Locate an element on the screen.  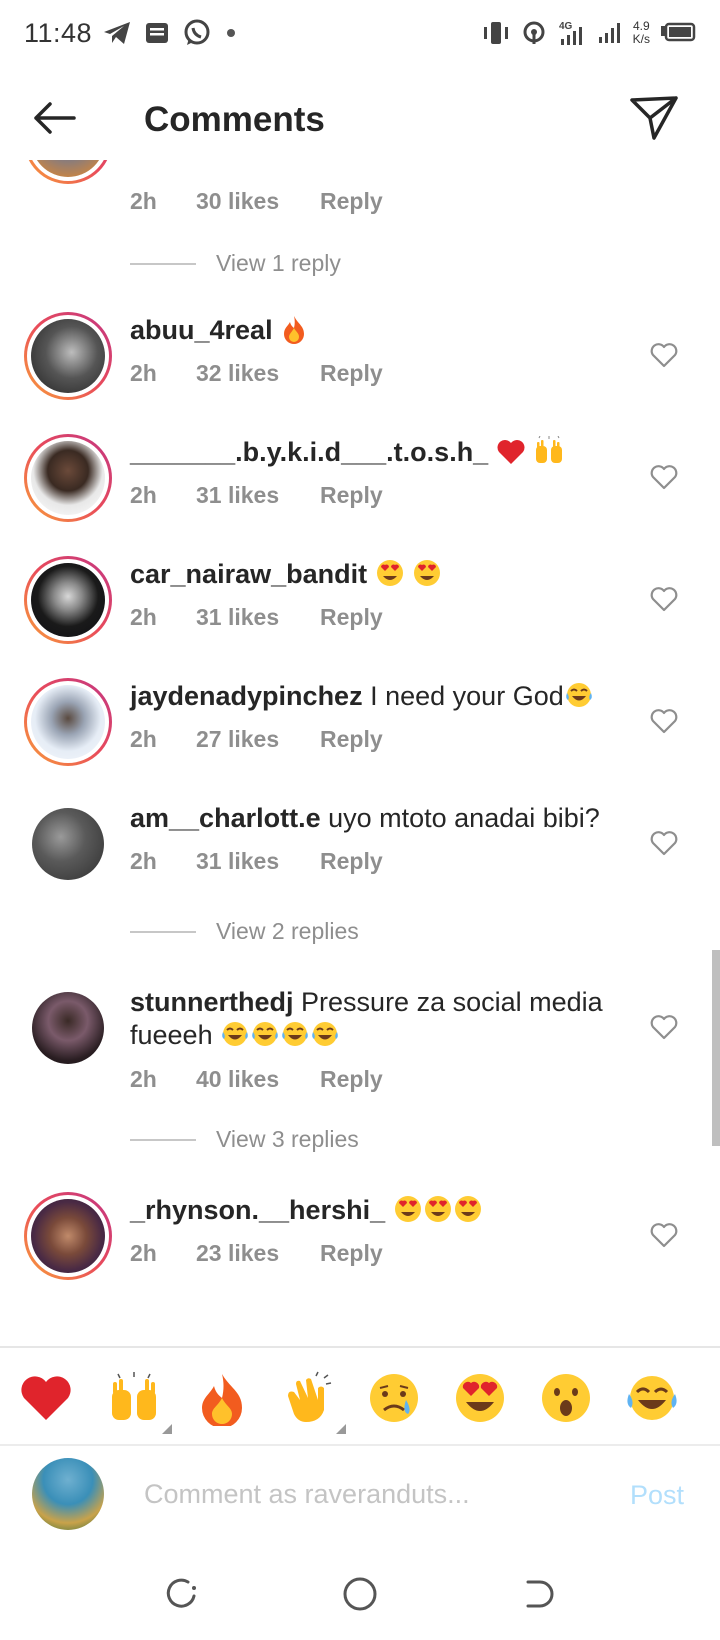
view-replies-button: View 3 replies is located at coordinates (244, 1139).